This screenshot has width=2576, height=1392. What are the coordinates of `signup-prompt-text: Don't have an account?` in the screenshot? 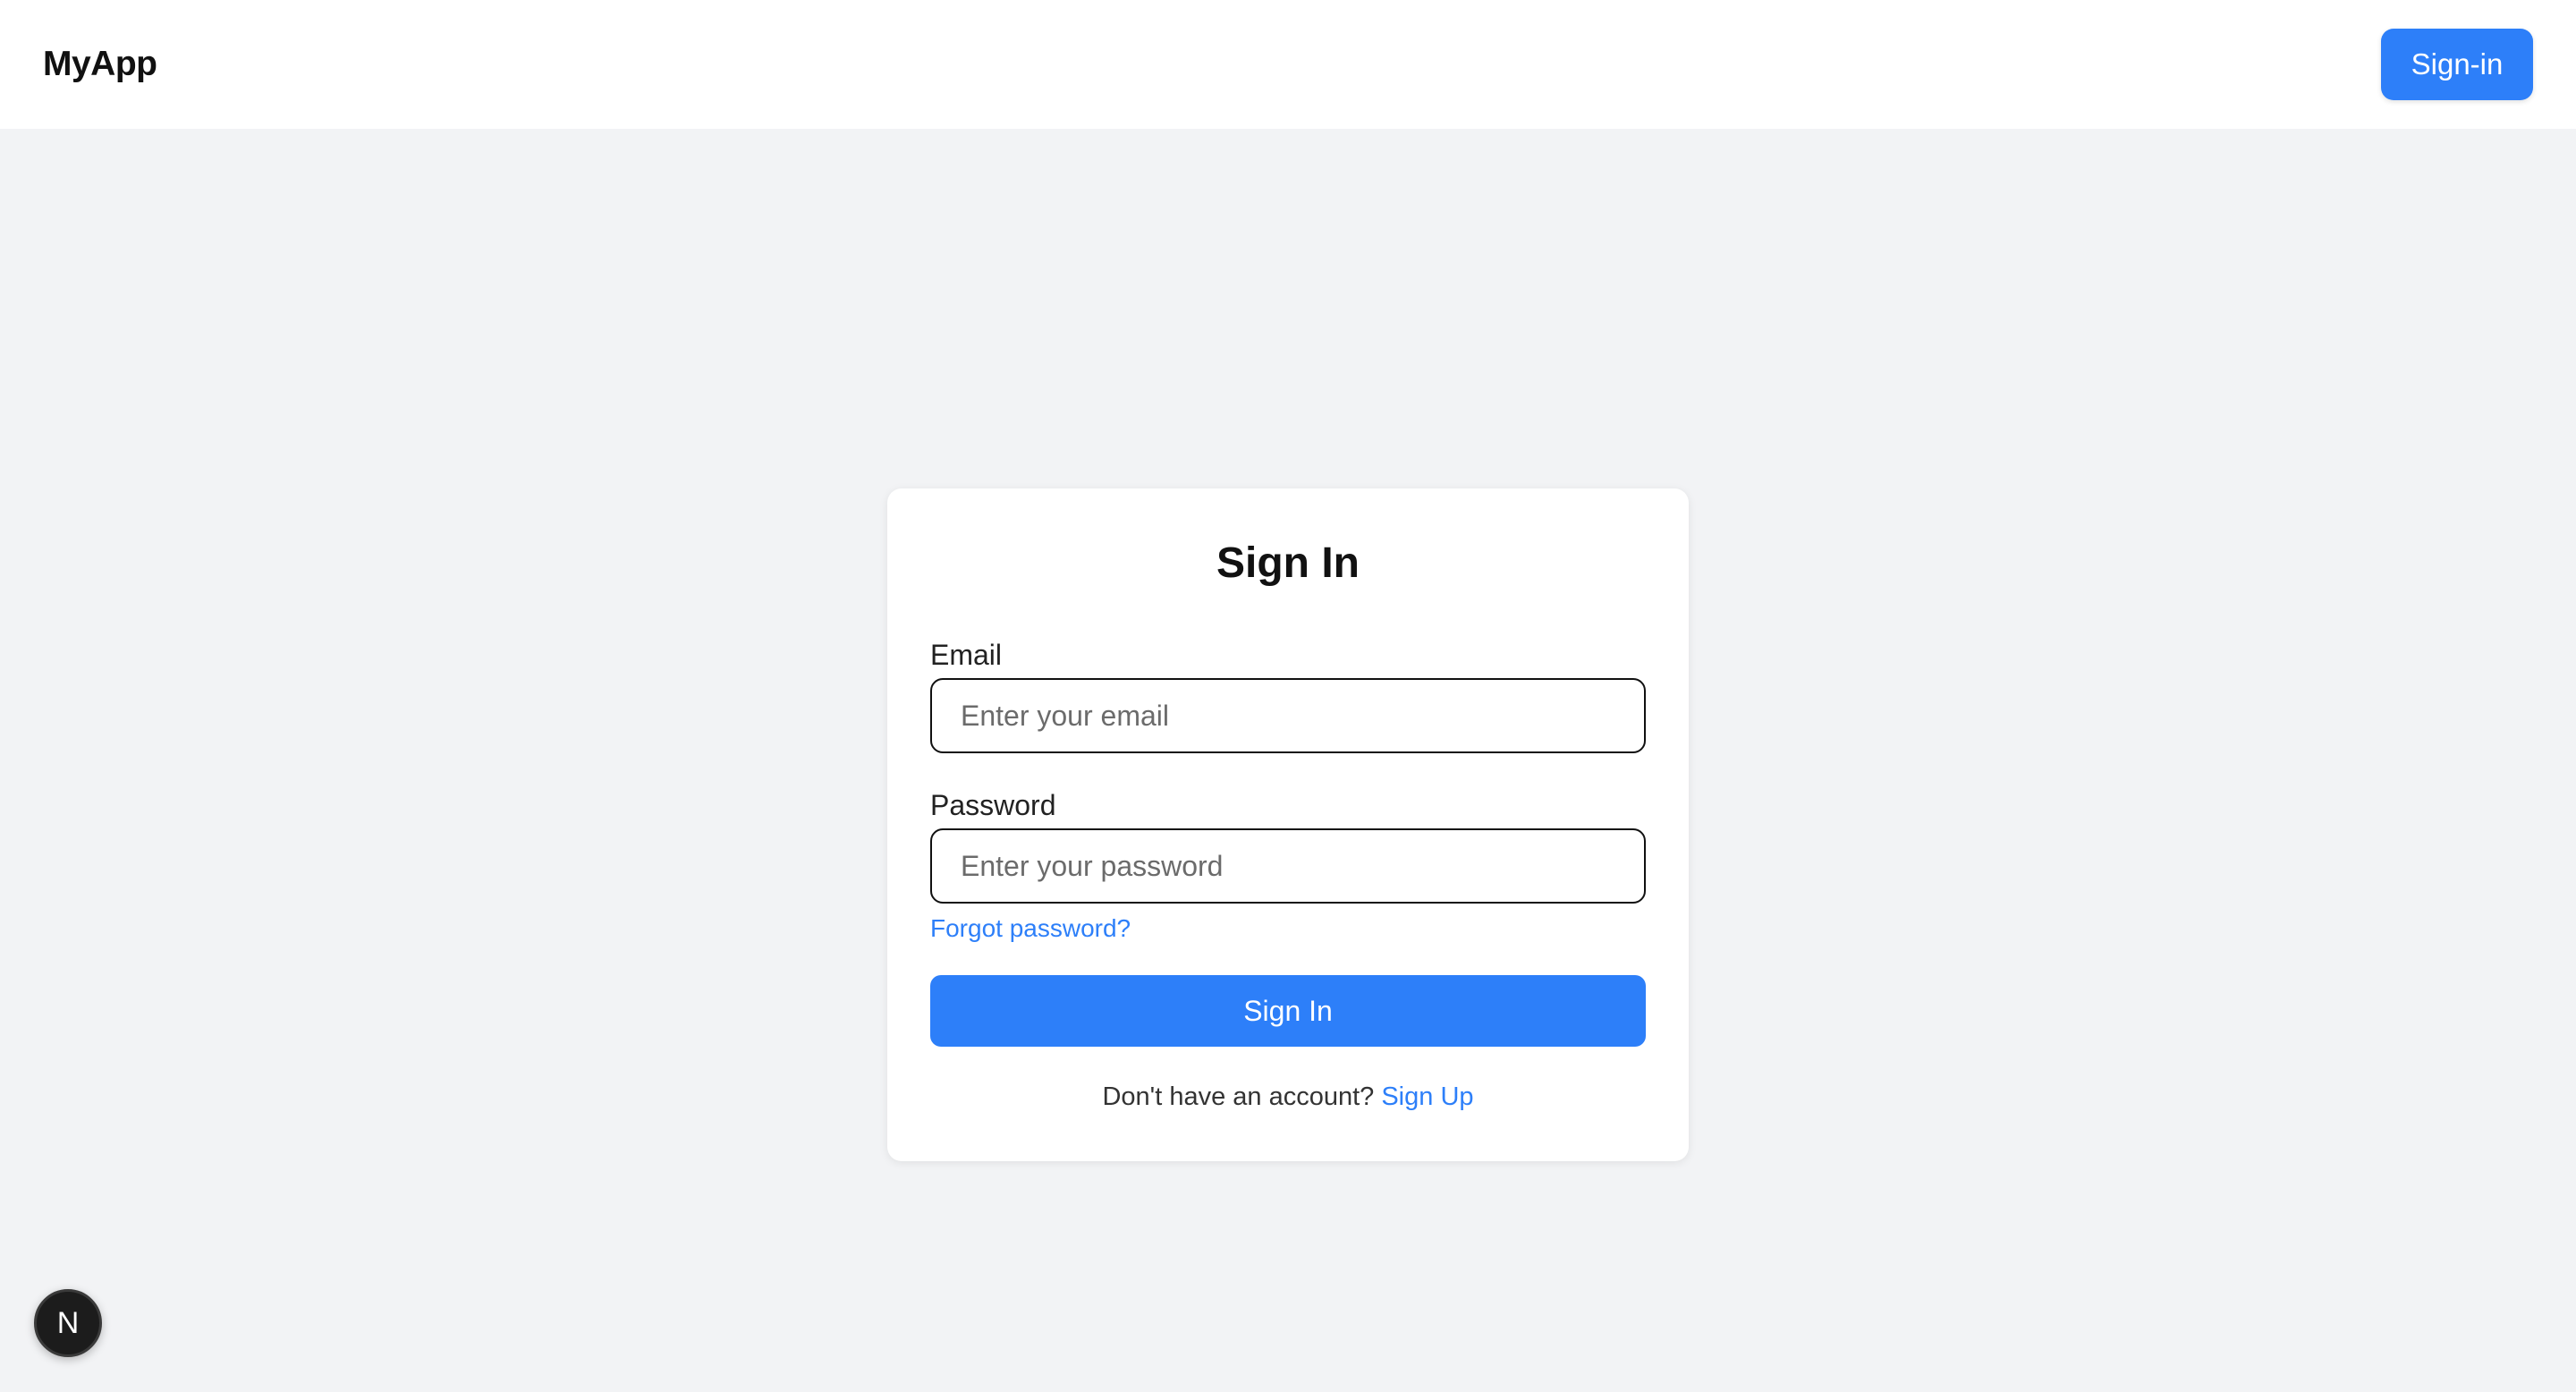 It's located at (1242, 1096).